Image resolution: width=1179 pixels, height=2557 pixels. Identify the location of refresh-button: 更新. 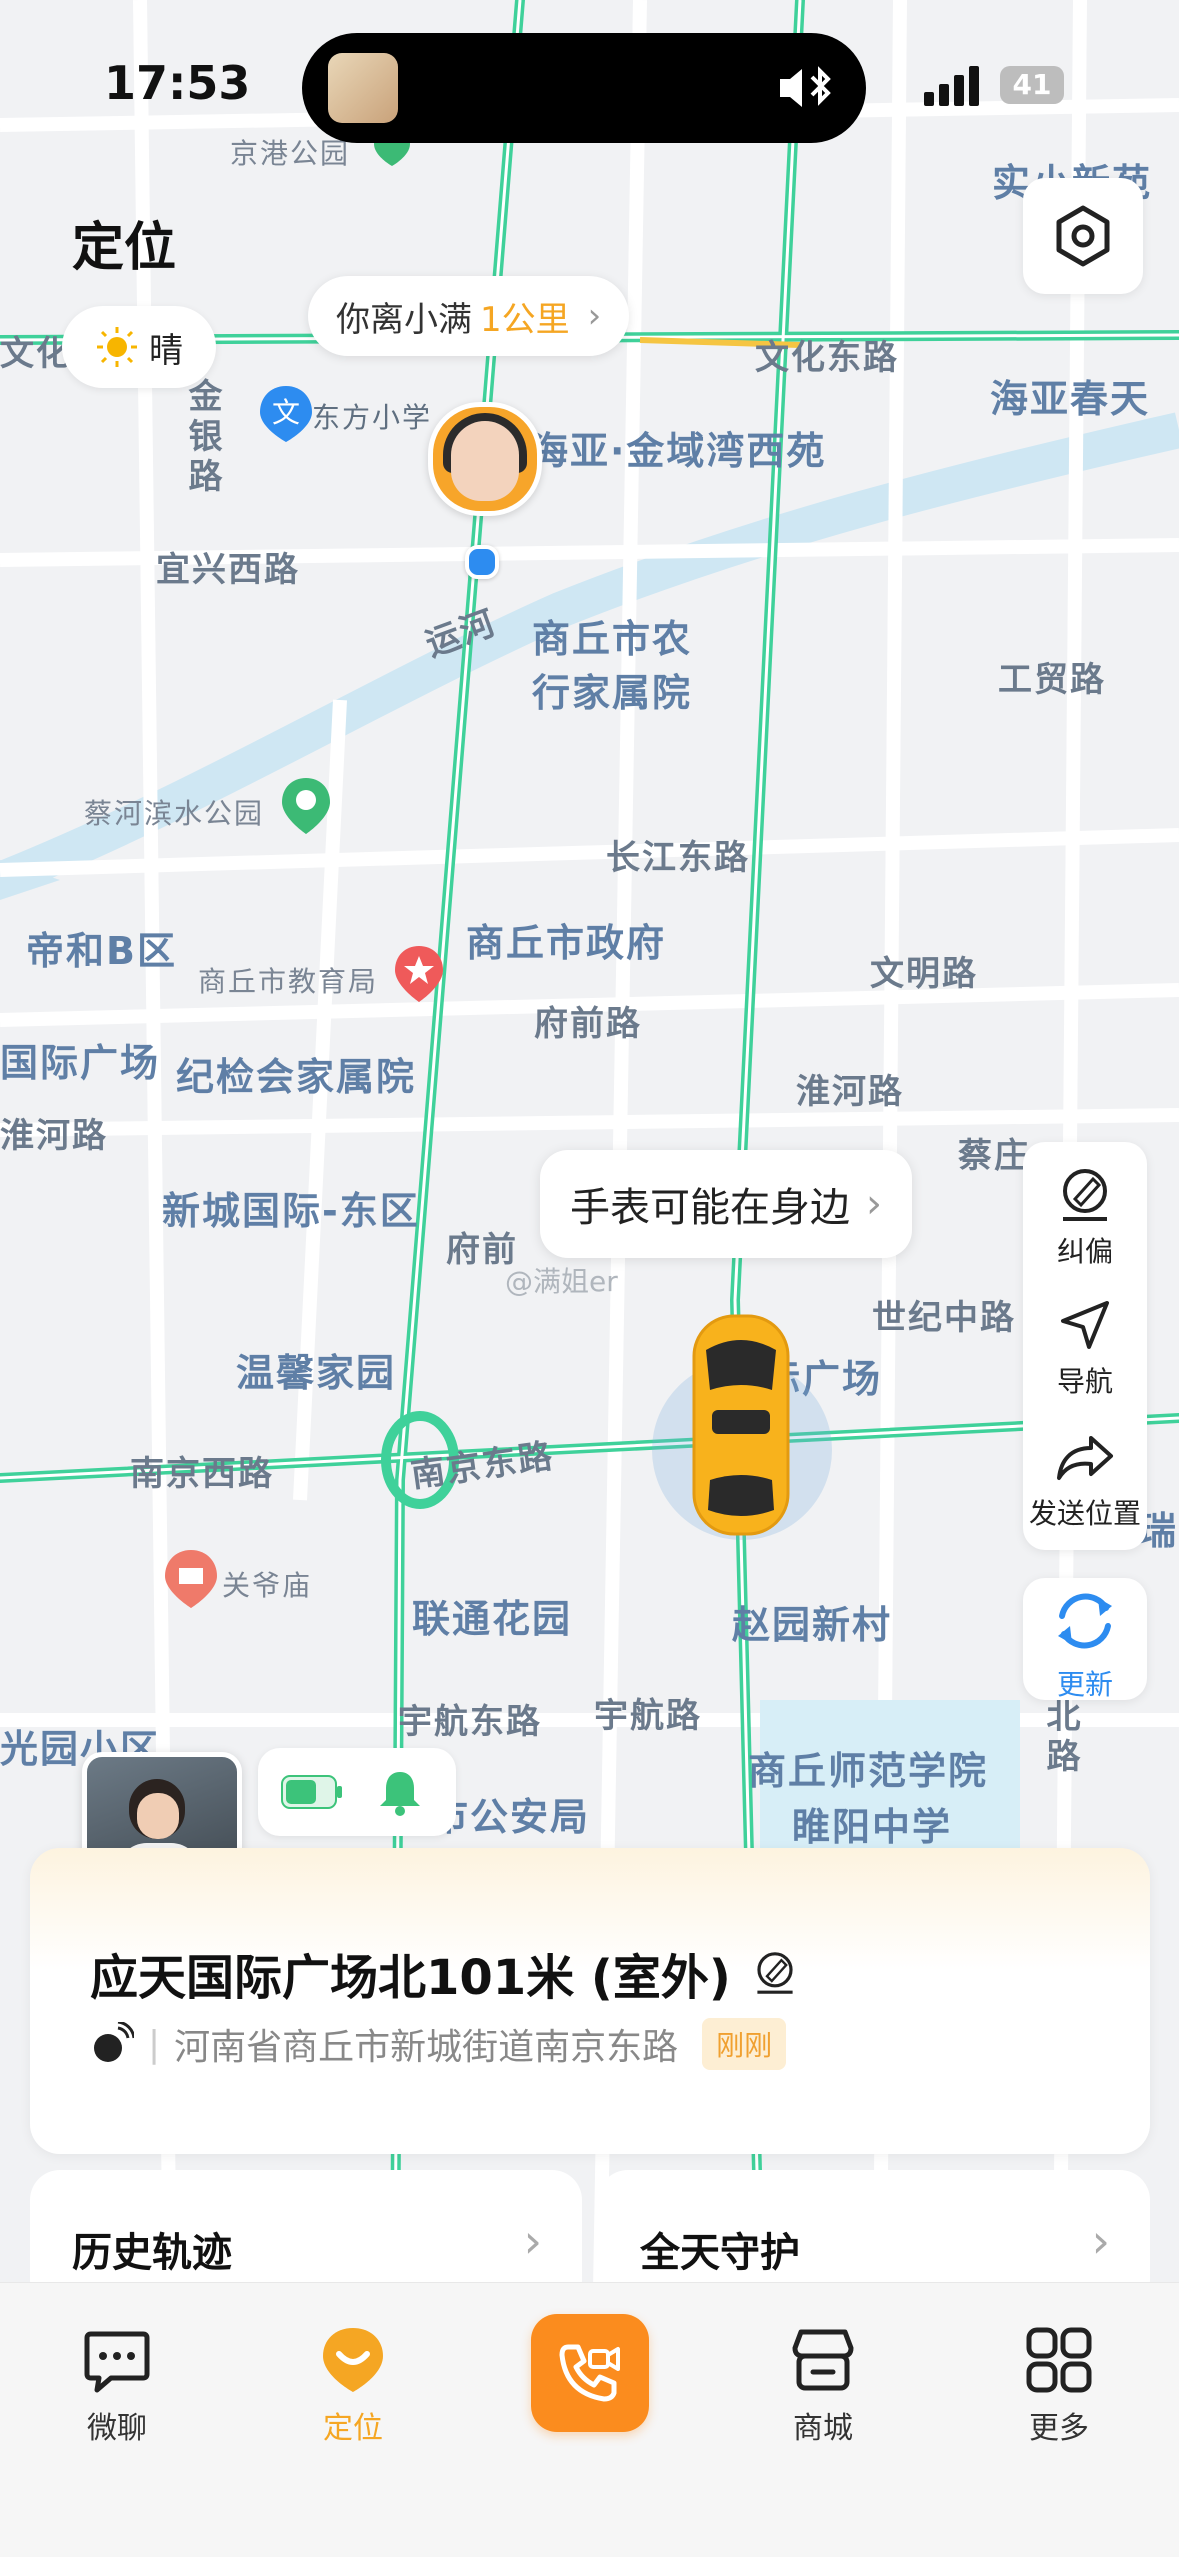
(1085, 1639).